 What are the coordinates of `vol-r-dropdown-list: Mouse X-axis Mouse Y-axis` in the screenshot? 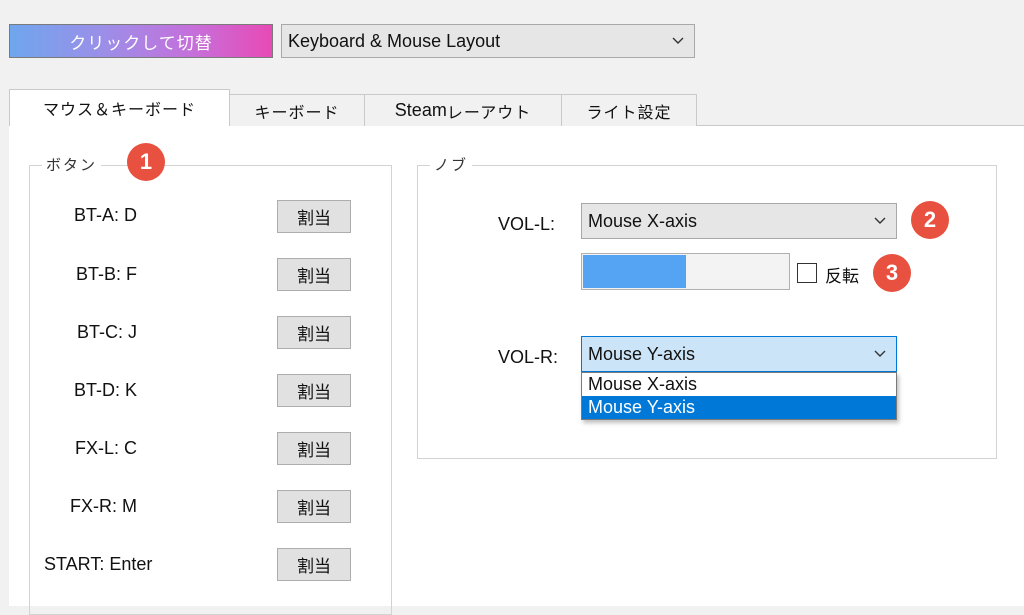 It's located at (739, 396).